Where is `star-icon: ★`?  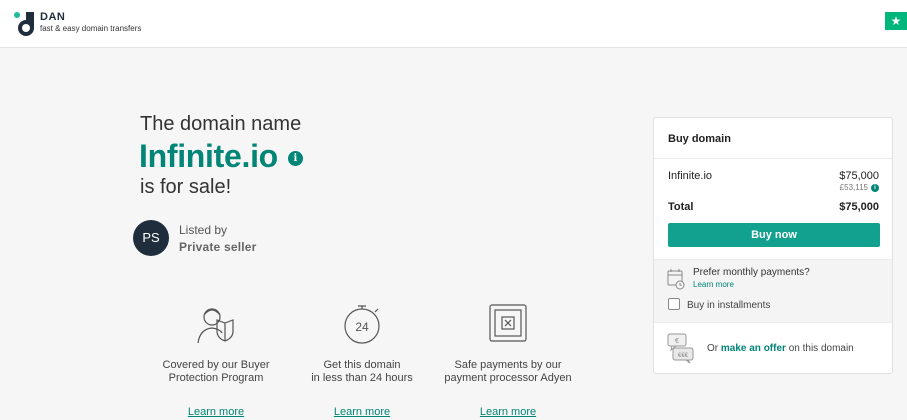 star-icon: ★ is located at coordinates (896, 21).